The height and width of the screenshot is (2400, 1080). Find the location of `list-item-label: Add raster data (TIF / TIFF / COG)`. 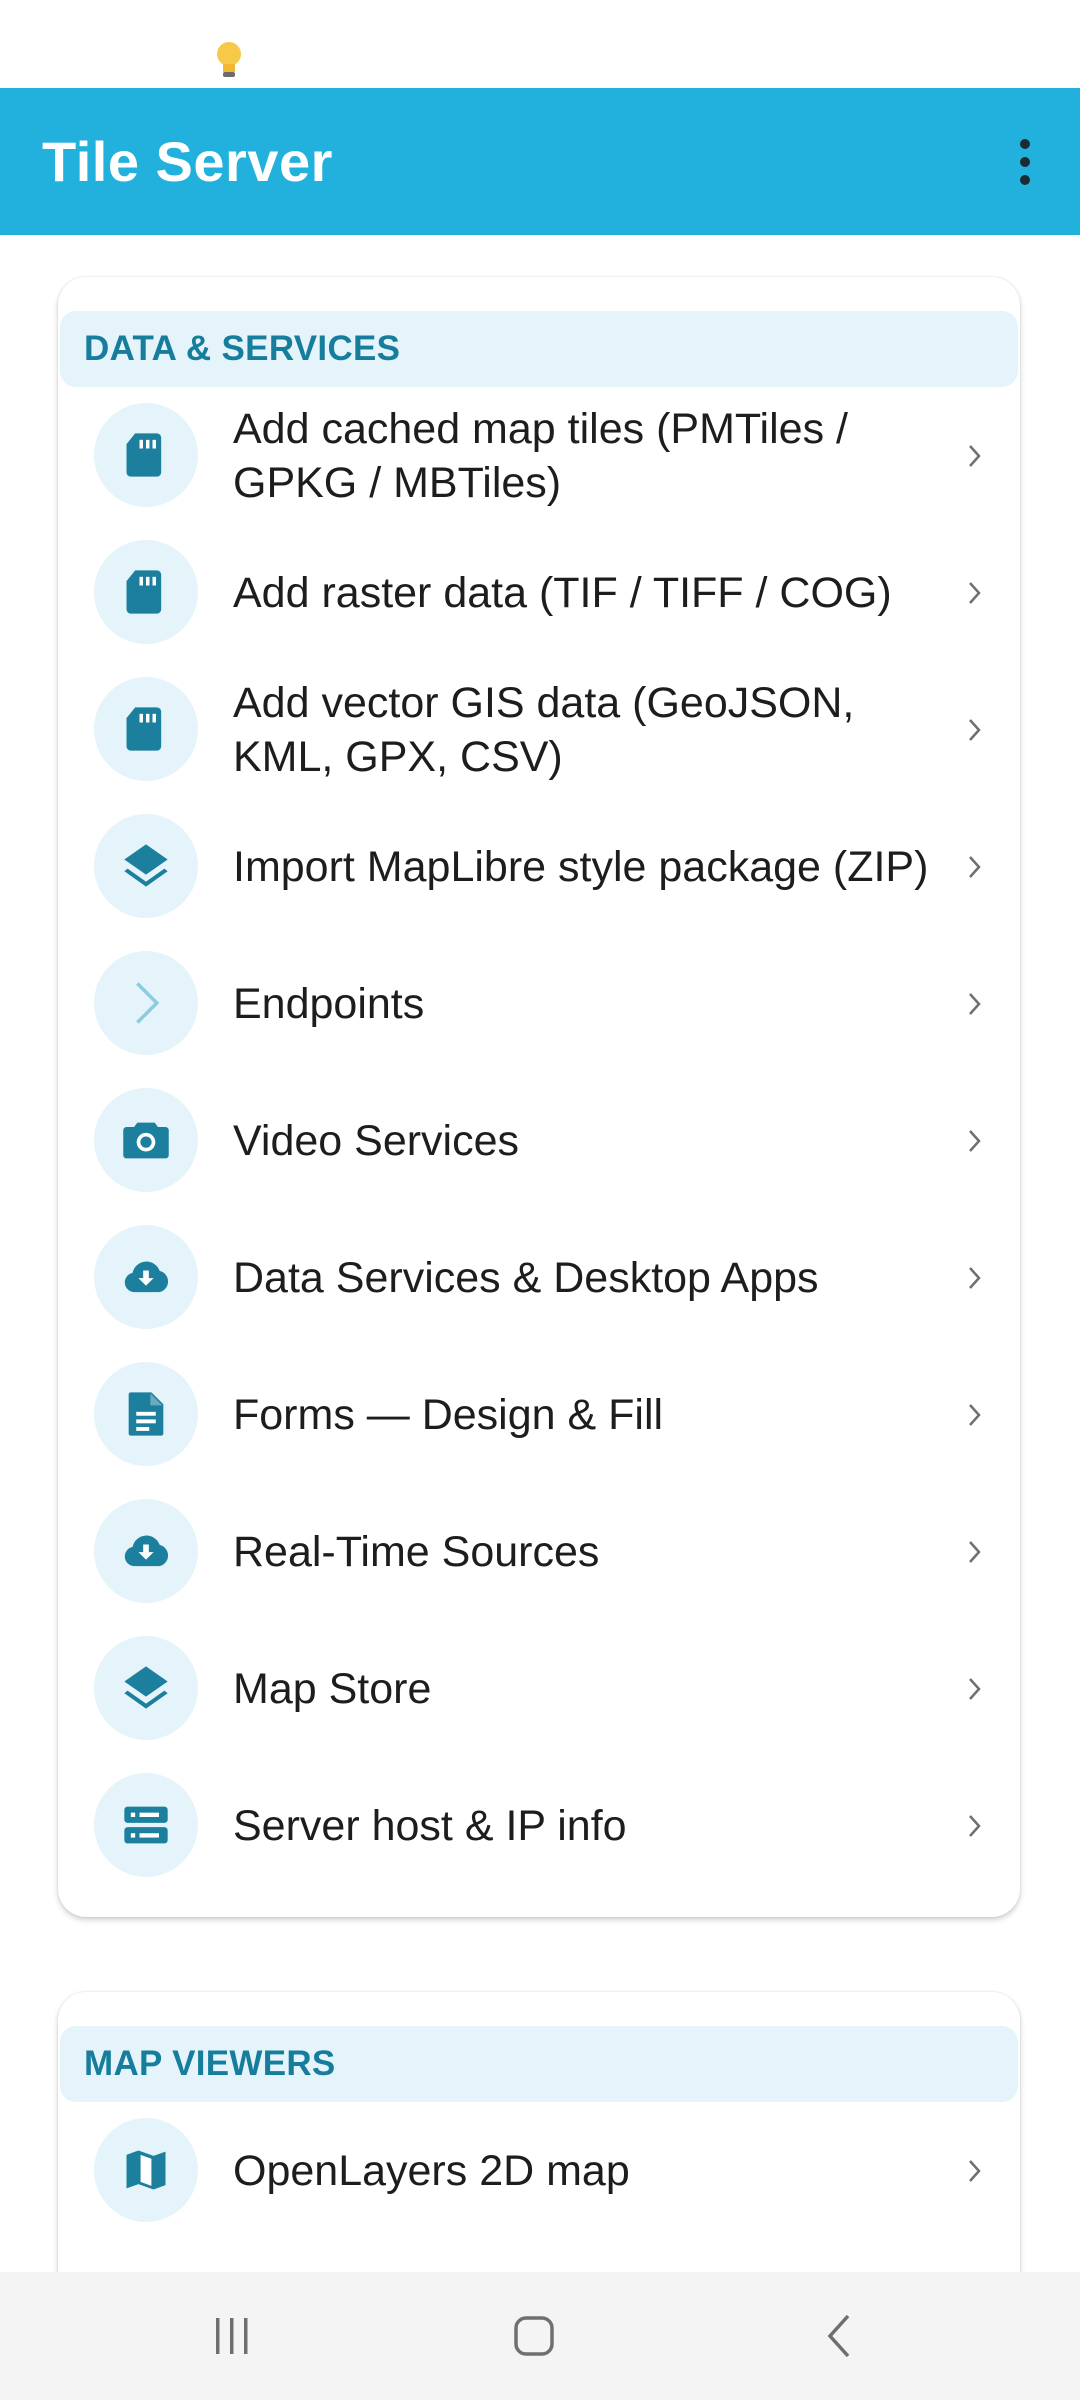

list-item-label: Add raster data (TIF / TIFF / COG) is located at coordinates (562, 592).